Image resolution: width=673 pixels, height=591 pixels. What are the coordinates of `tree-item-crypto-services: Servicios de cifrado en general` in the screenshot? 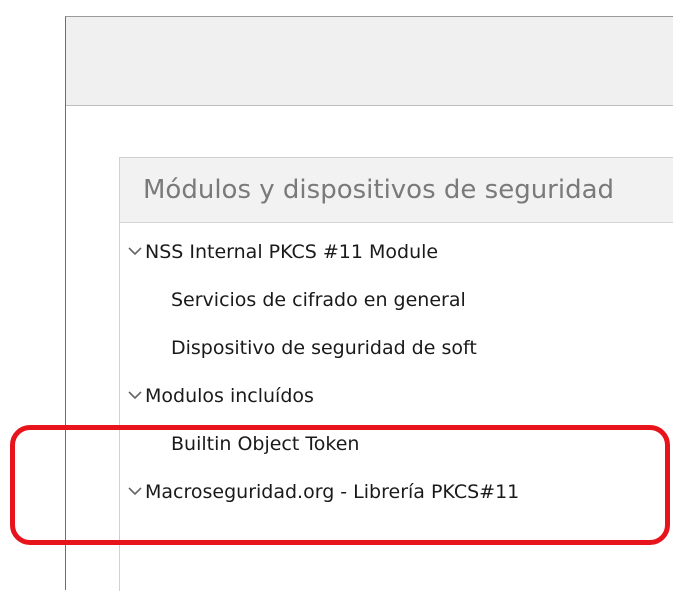 It's located at (318, 300).